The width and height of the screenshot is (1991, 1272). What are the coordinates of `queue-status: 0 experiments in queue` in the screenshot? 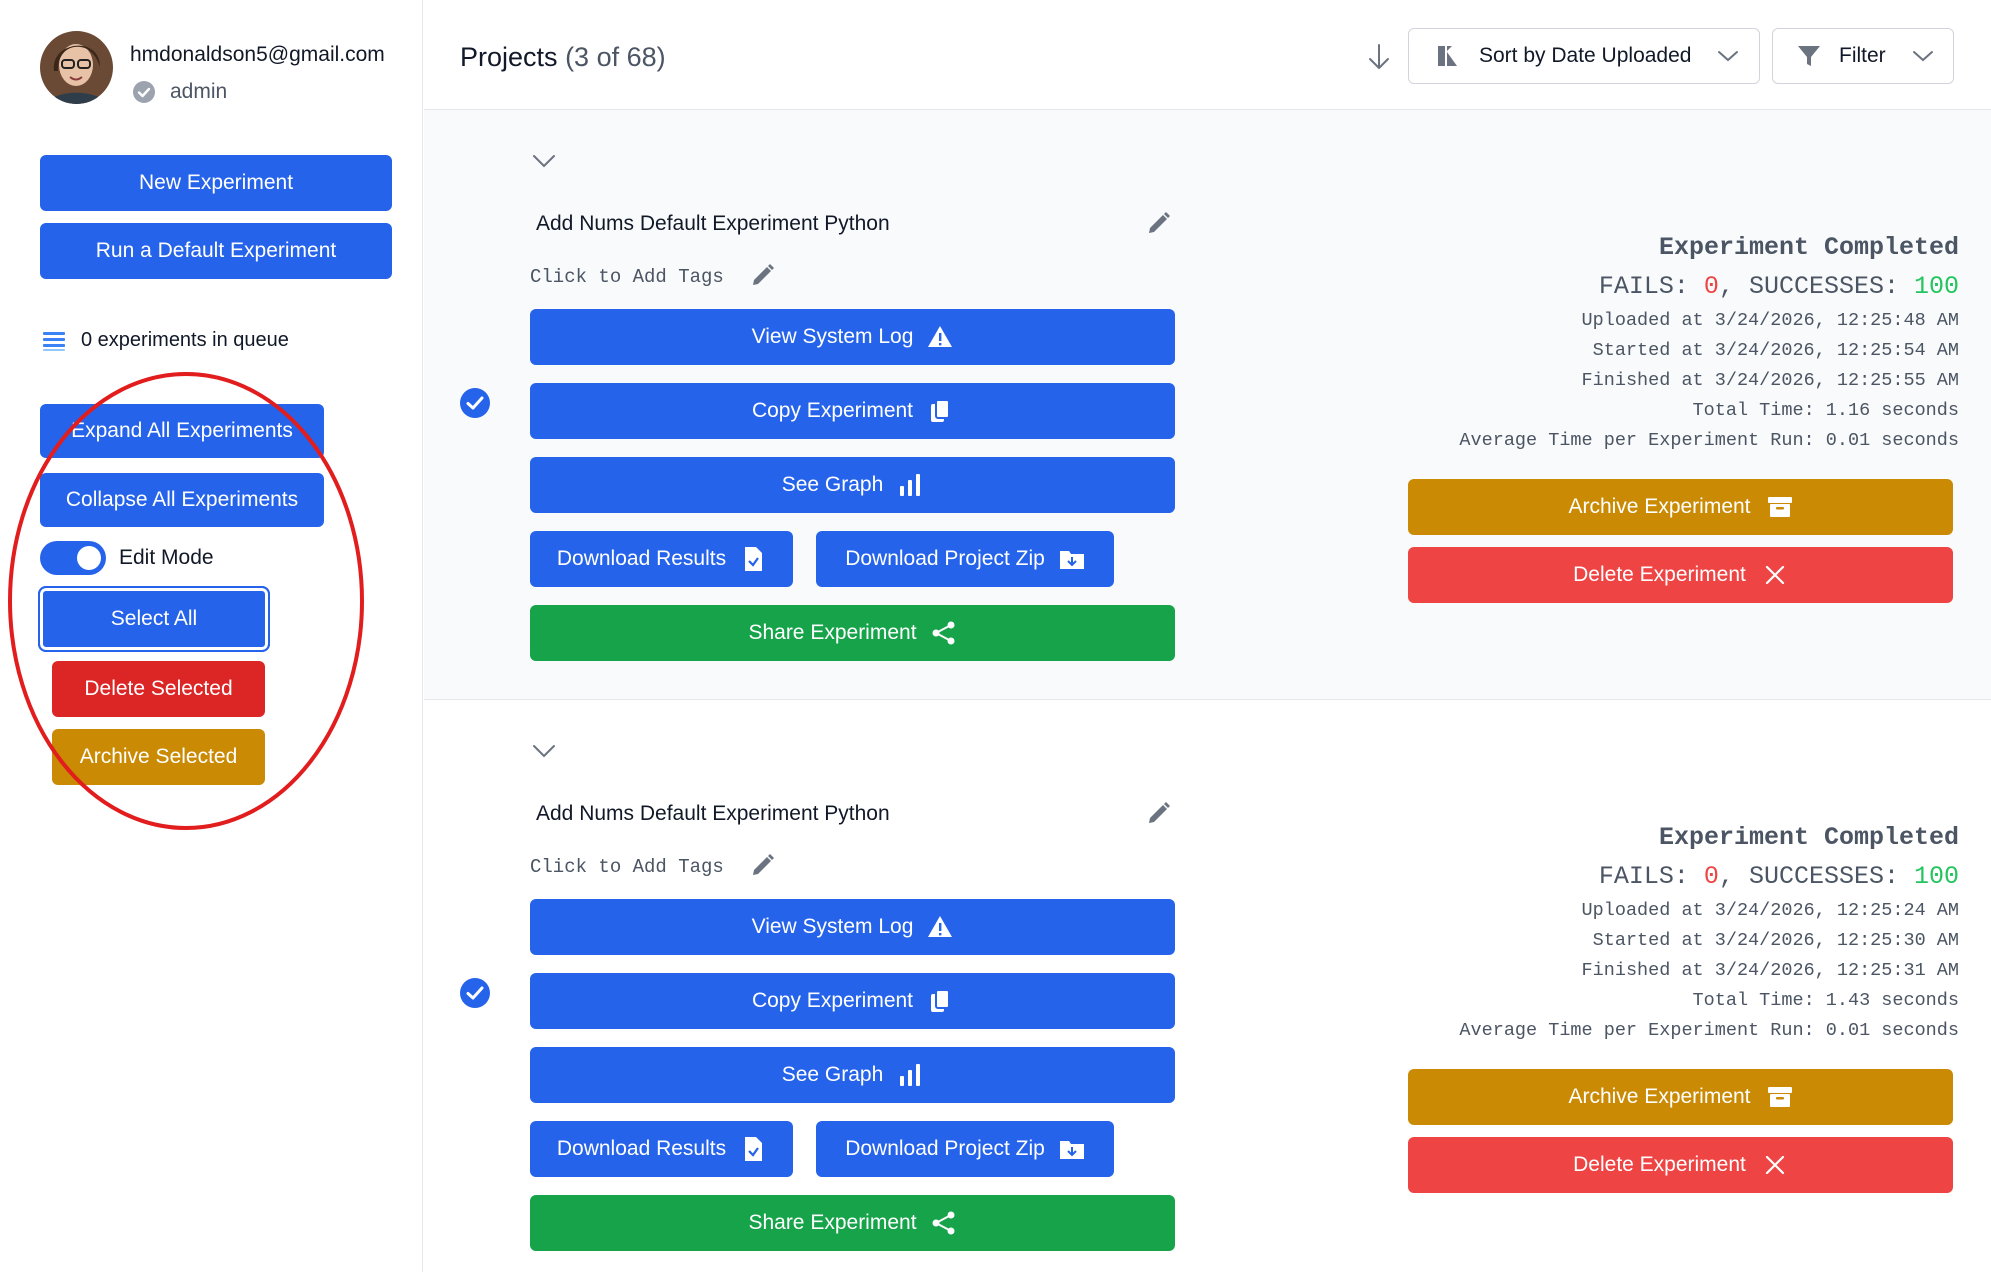 It's located at (166, 340).